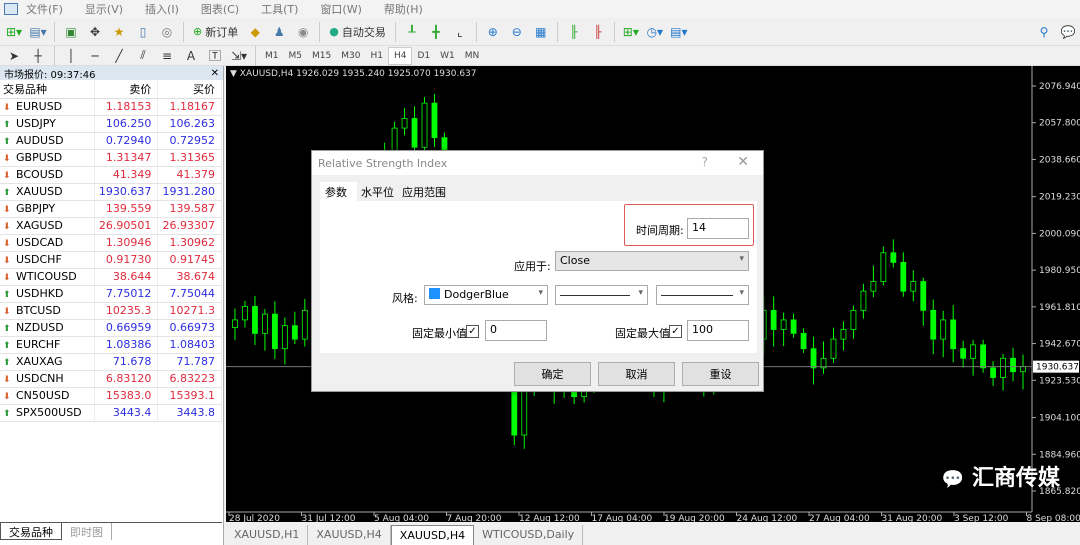 This screenshot has height=545, width=1080. I want to click on new-chart-icon: ⊞▾, so click(14, 32).